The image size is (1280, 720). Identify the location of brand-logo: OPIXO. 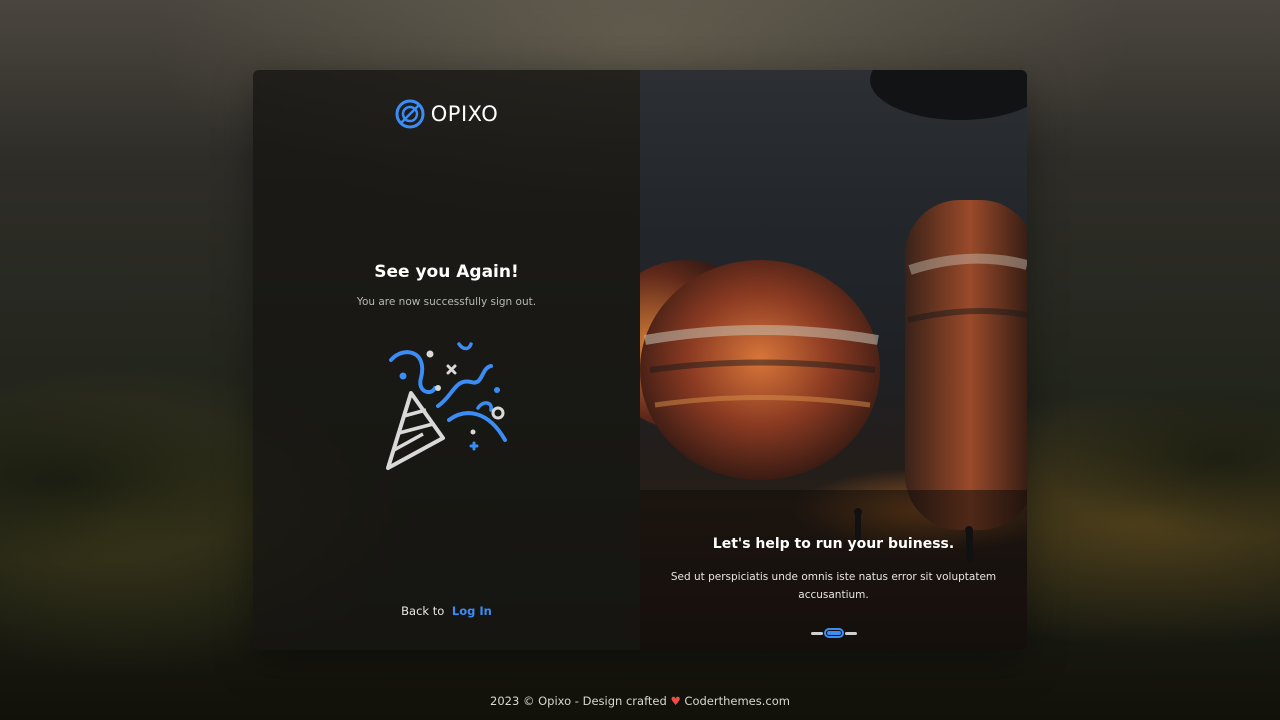
(446, 114).